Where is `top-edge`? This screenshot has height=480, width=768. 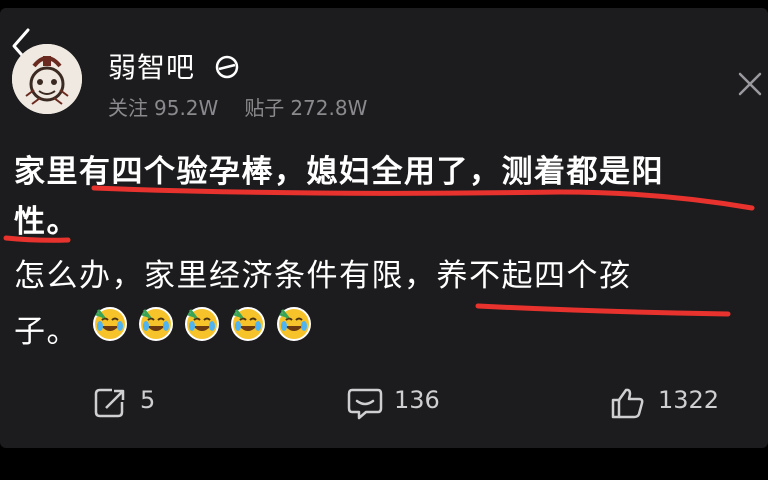 top-edge is located at coordinates (384, 4).